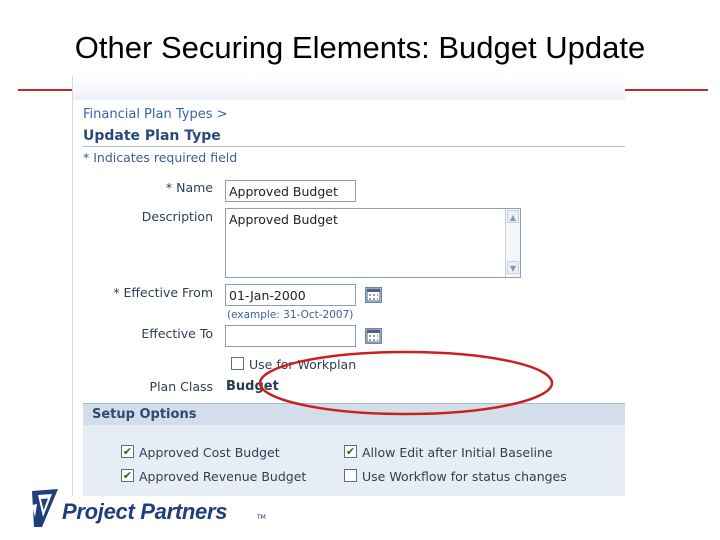 The height and width of the screenshot is (540, 720). Describe the element at coordinates (127, 451) in the screenshot. I see `approved-cost-budget-checkbox: ✔` at that location.